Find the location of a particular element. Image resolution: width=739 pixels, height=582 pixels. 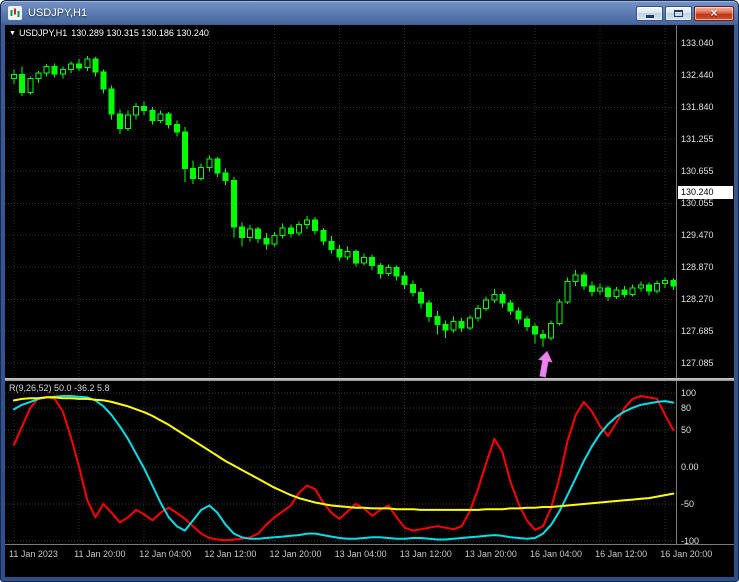

time-axis-label: 12 Jan 04:00 is located at coordinates (165, 554).